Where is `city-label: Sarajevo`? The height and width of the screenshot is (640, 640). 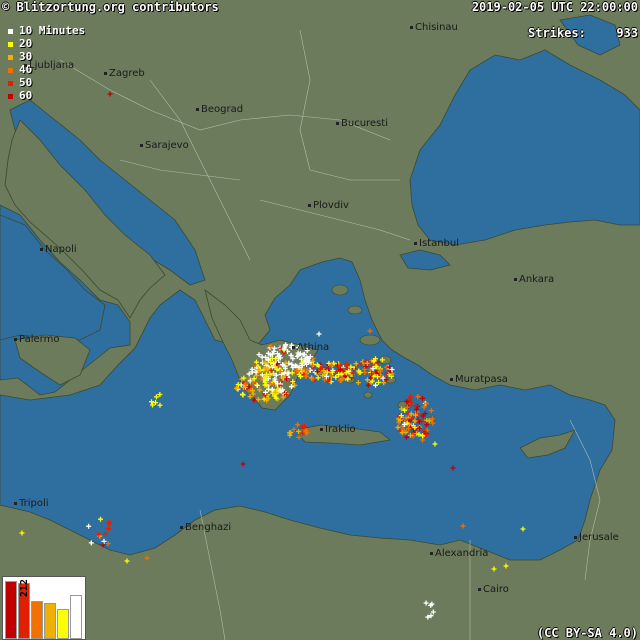
city-label: Sarajevo is located at coordinates (164, 145).